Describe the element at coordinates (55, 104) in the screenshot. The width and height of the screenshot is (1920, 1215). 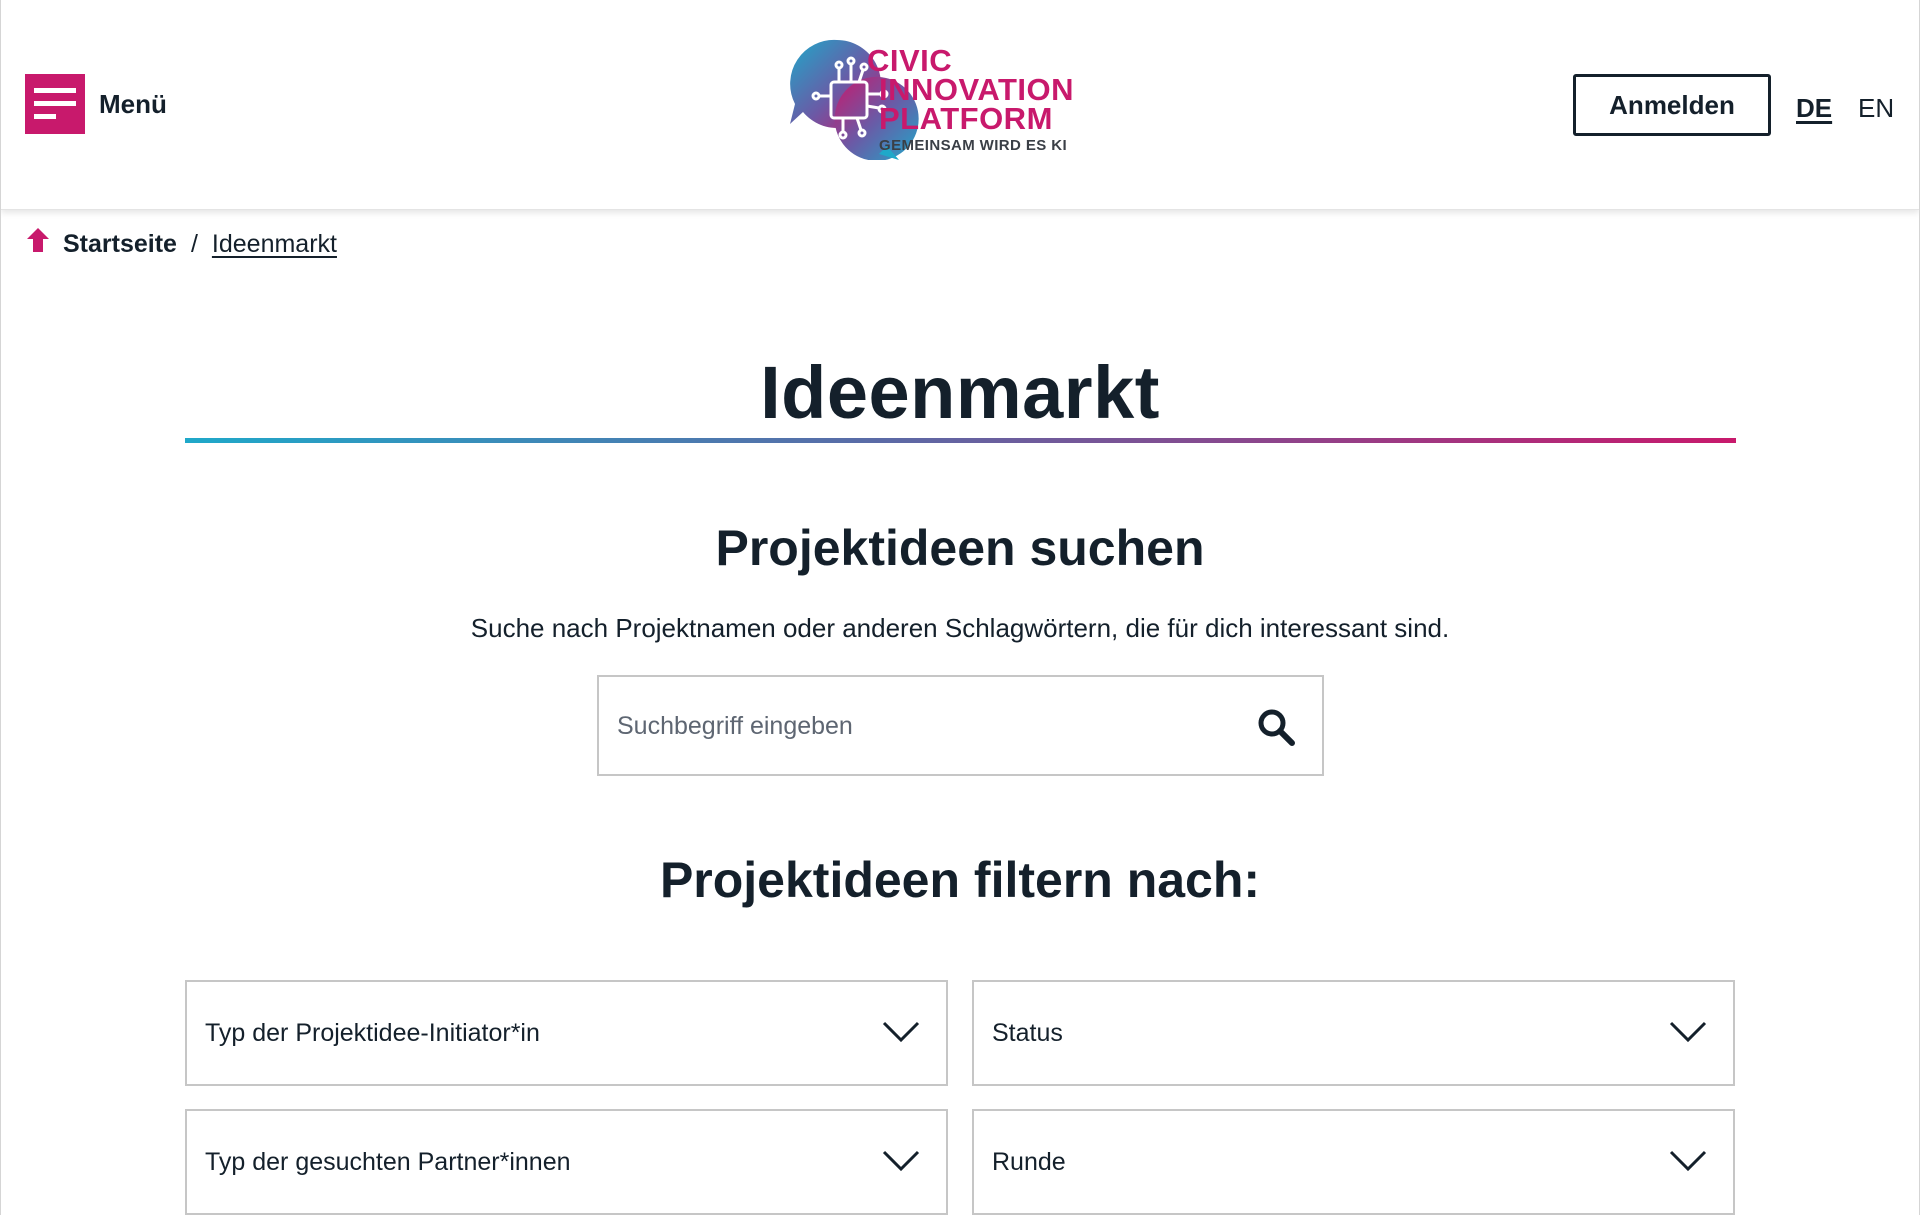
I see `hamburger-icon` at that location.